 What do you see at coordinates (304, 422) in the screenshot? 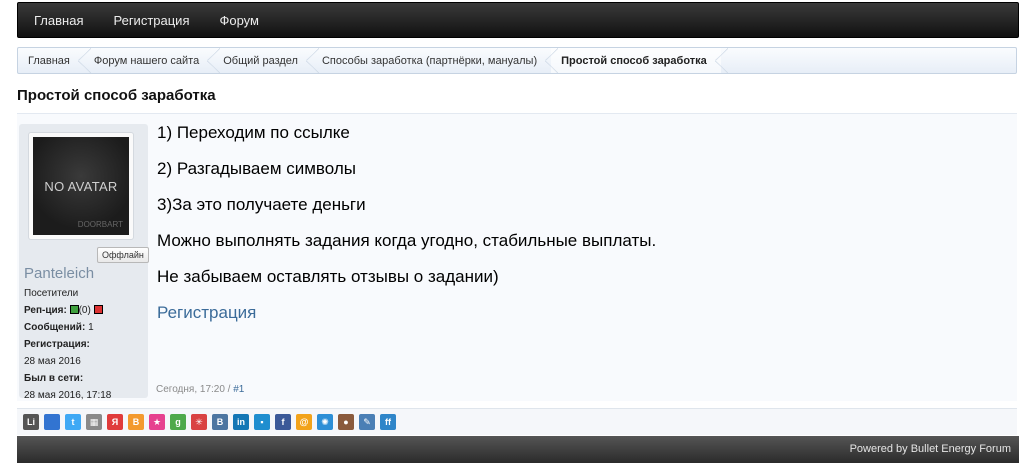
I see `mailru-icon: @` at bounding box center [304, 422].